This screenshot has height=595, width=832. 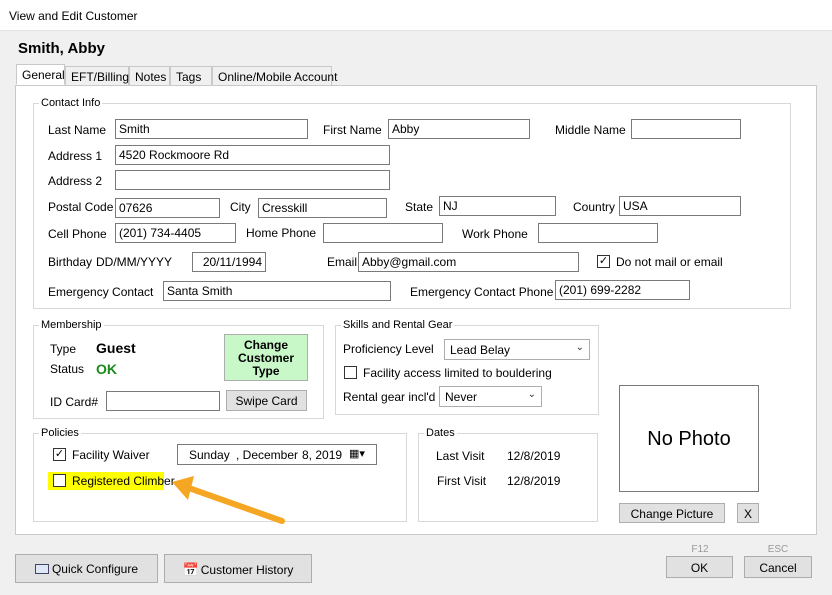 I want to click on cell-phone-field: (201) 734-4405, so click(x=175, y=233).